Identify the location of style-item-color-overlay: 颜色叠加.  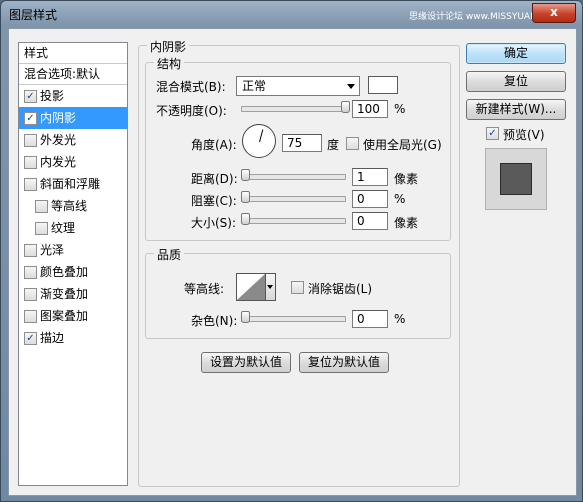
(73, 272).